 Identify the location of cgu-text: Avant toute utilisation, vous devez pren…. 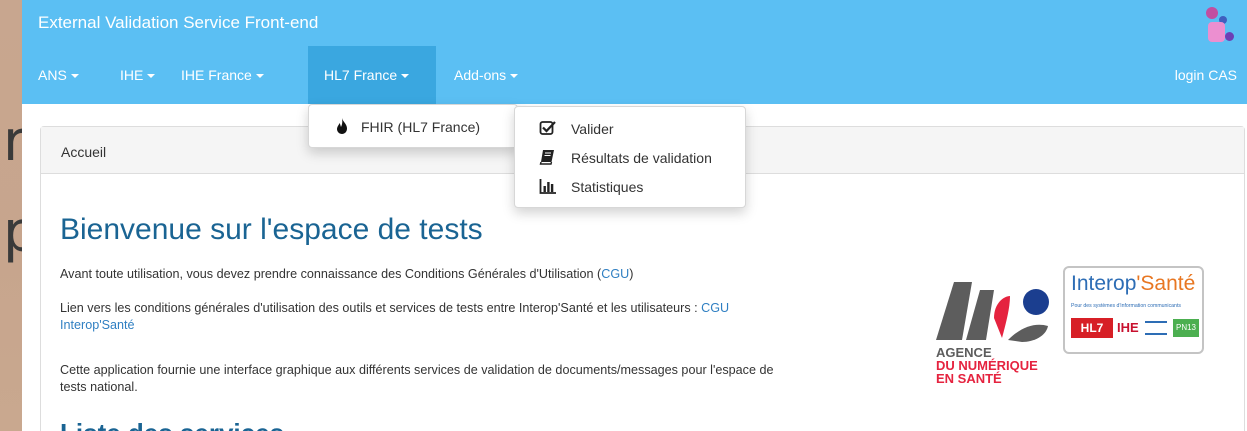
(331, 274).